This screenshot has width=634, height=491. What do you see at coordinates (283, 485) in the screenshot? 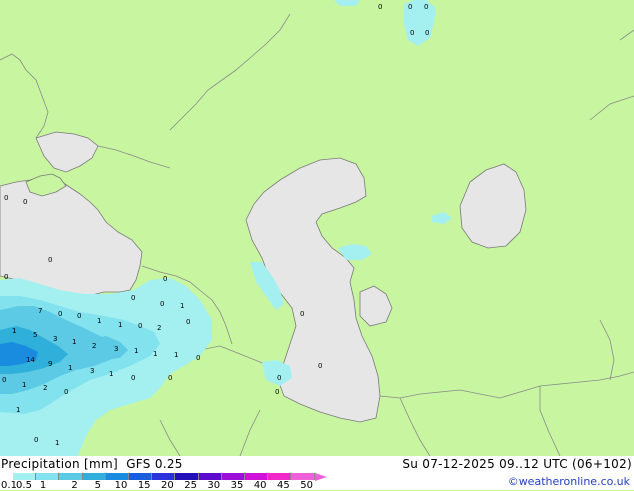
I see `legend-tick-label: 45` at bounding box center [283, 485].